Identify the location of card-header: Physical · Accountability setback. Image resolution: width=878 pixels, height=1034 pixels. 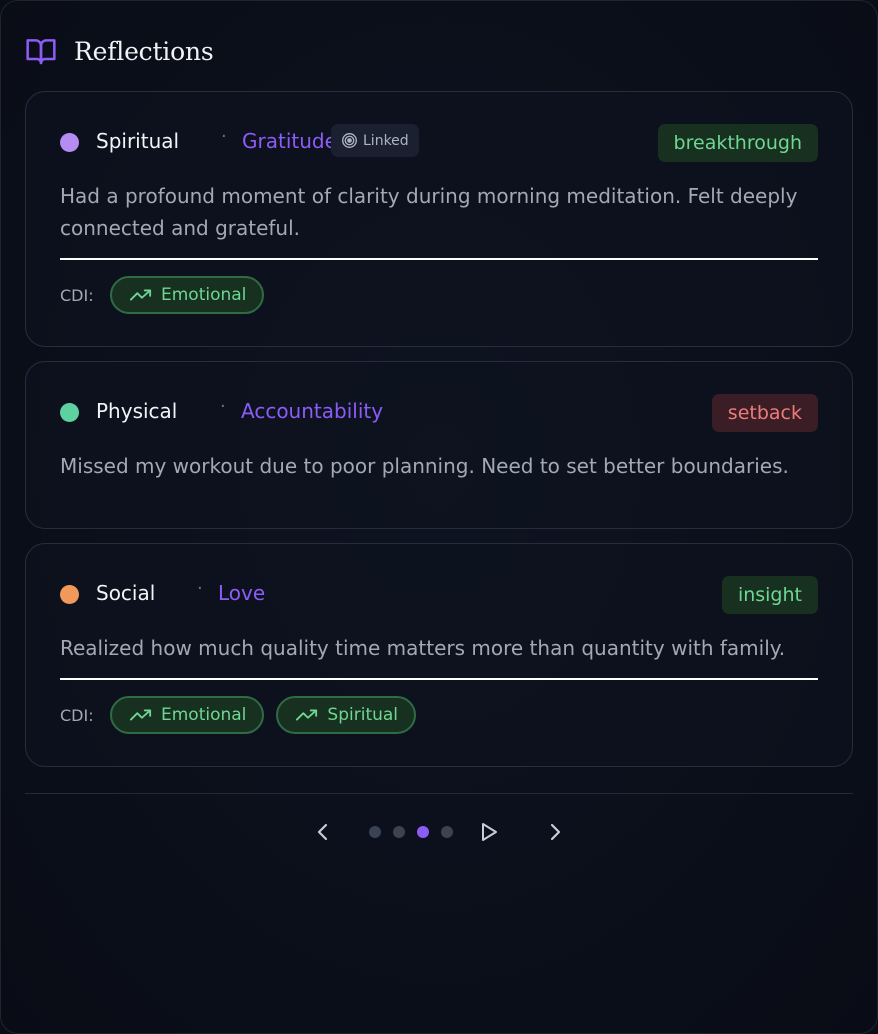
(439, 413).